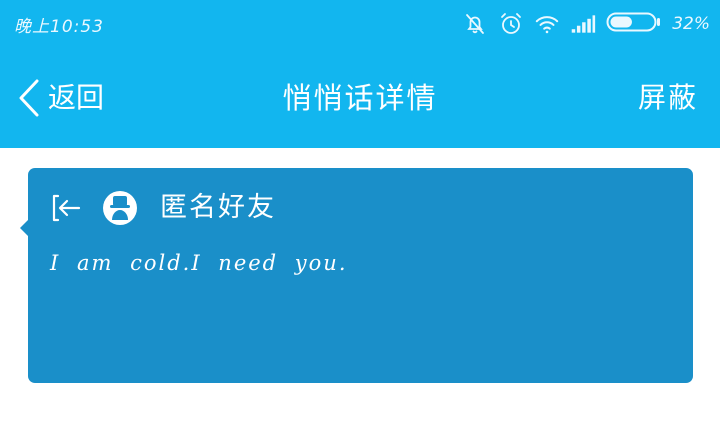  What do you see at coordinates (634, 24) in the screenshot?
I see `battery-icon` at bounding box center [634, 24].